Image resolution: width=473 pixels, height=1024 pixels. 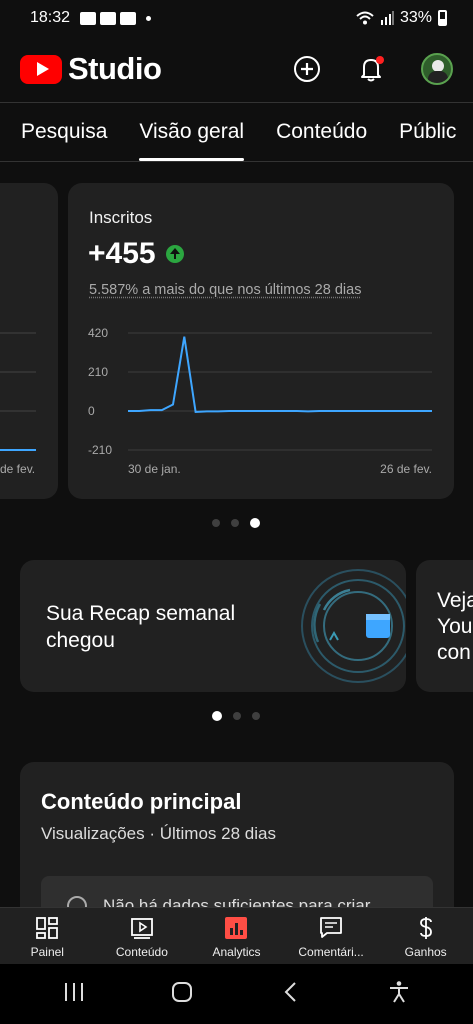 I want to click on avatar, so click(x=437, y=69).